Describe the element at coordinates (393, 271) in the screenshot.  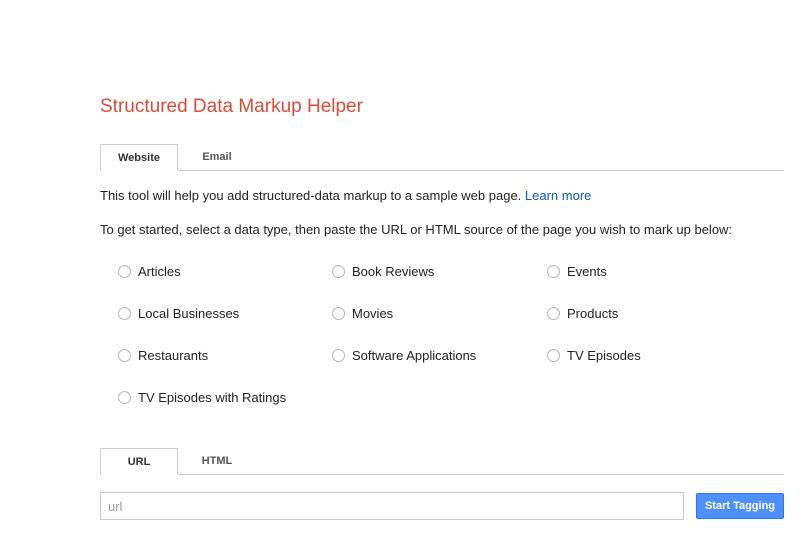
I see `data-type-label: Book Reviews` at that location.